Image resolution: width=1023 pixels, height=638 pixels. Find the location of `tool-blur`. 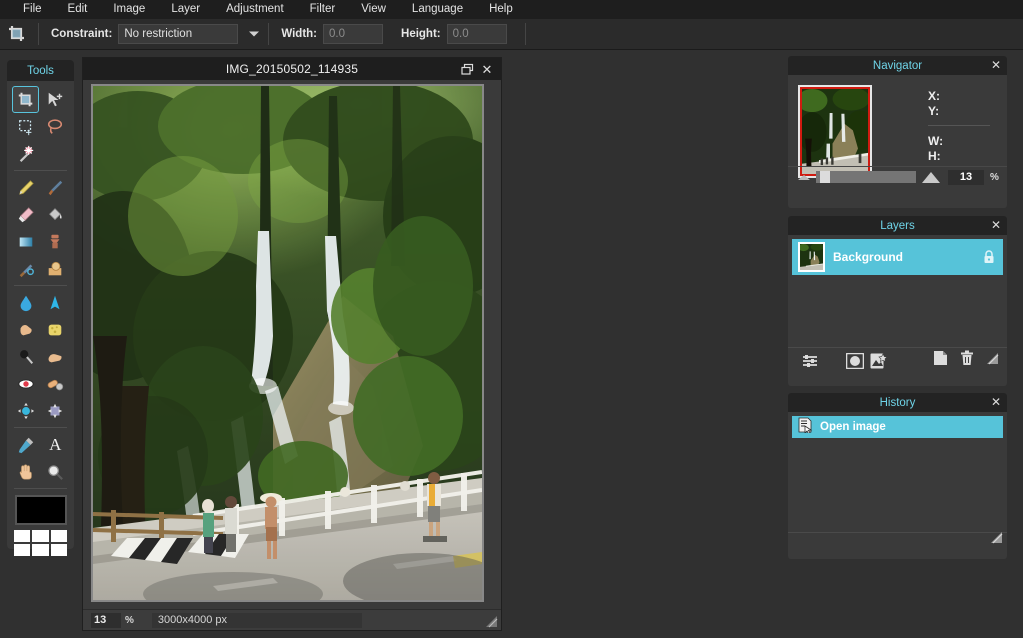

tool-blur is located at coordinates (25, 302).